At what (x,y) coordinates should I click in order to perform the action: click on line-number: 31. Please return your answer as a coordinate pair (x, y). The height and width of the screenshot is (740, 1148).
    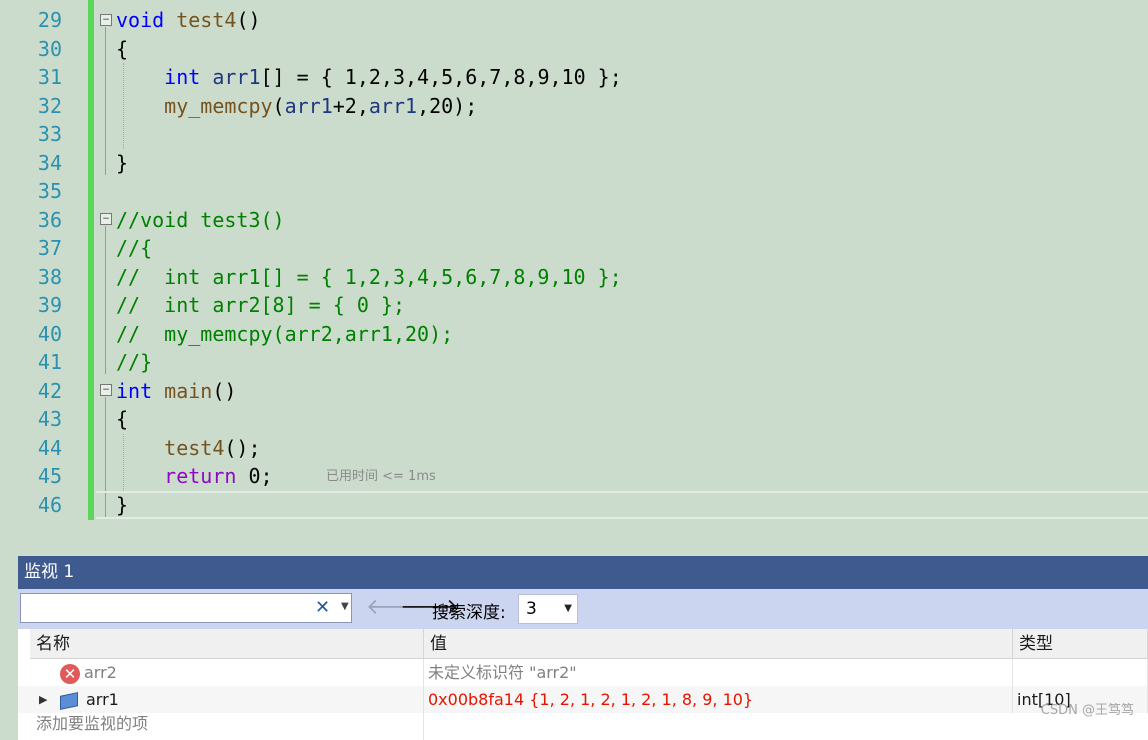
    Looking at the image, I should click on (49, 77).